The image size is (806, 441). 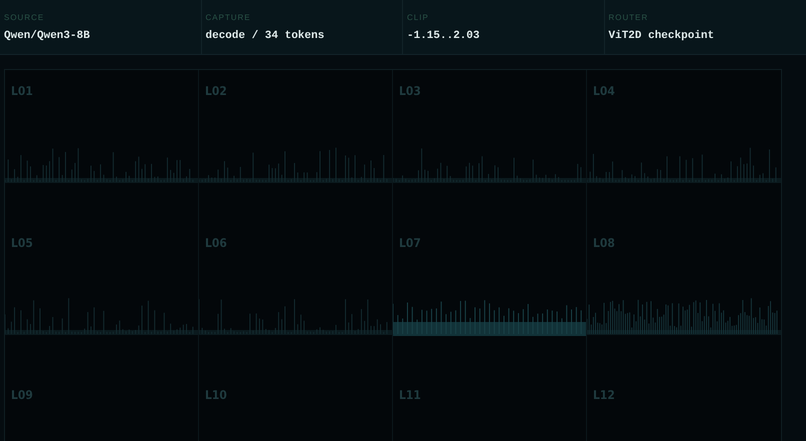 I want to click on field-label: ROUTER, so click(x=629, y=17).